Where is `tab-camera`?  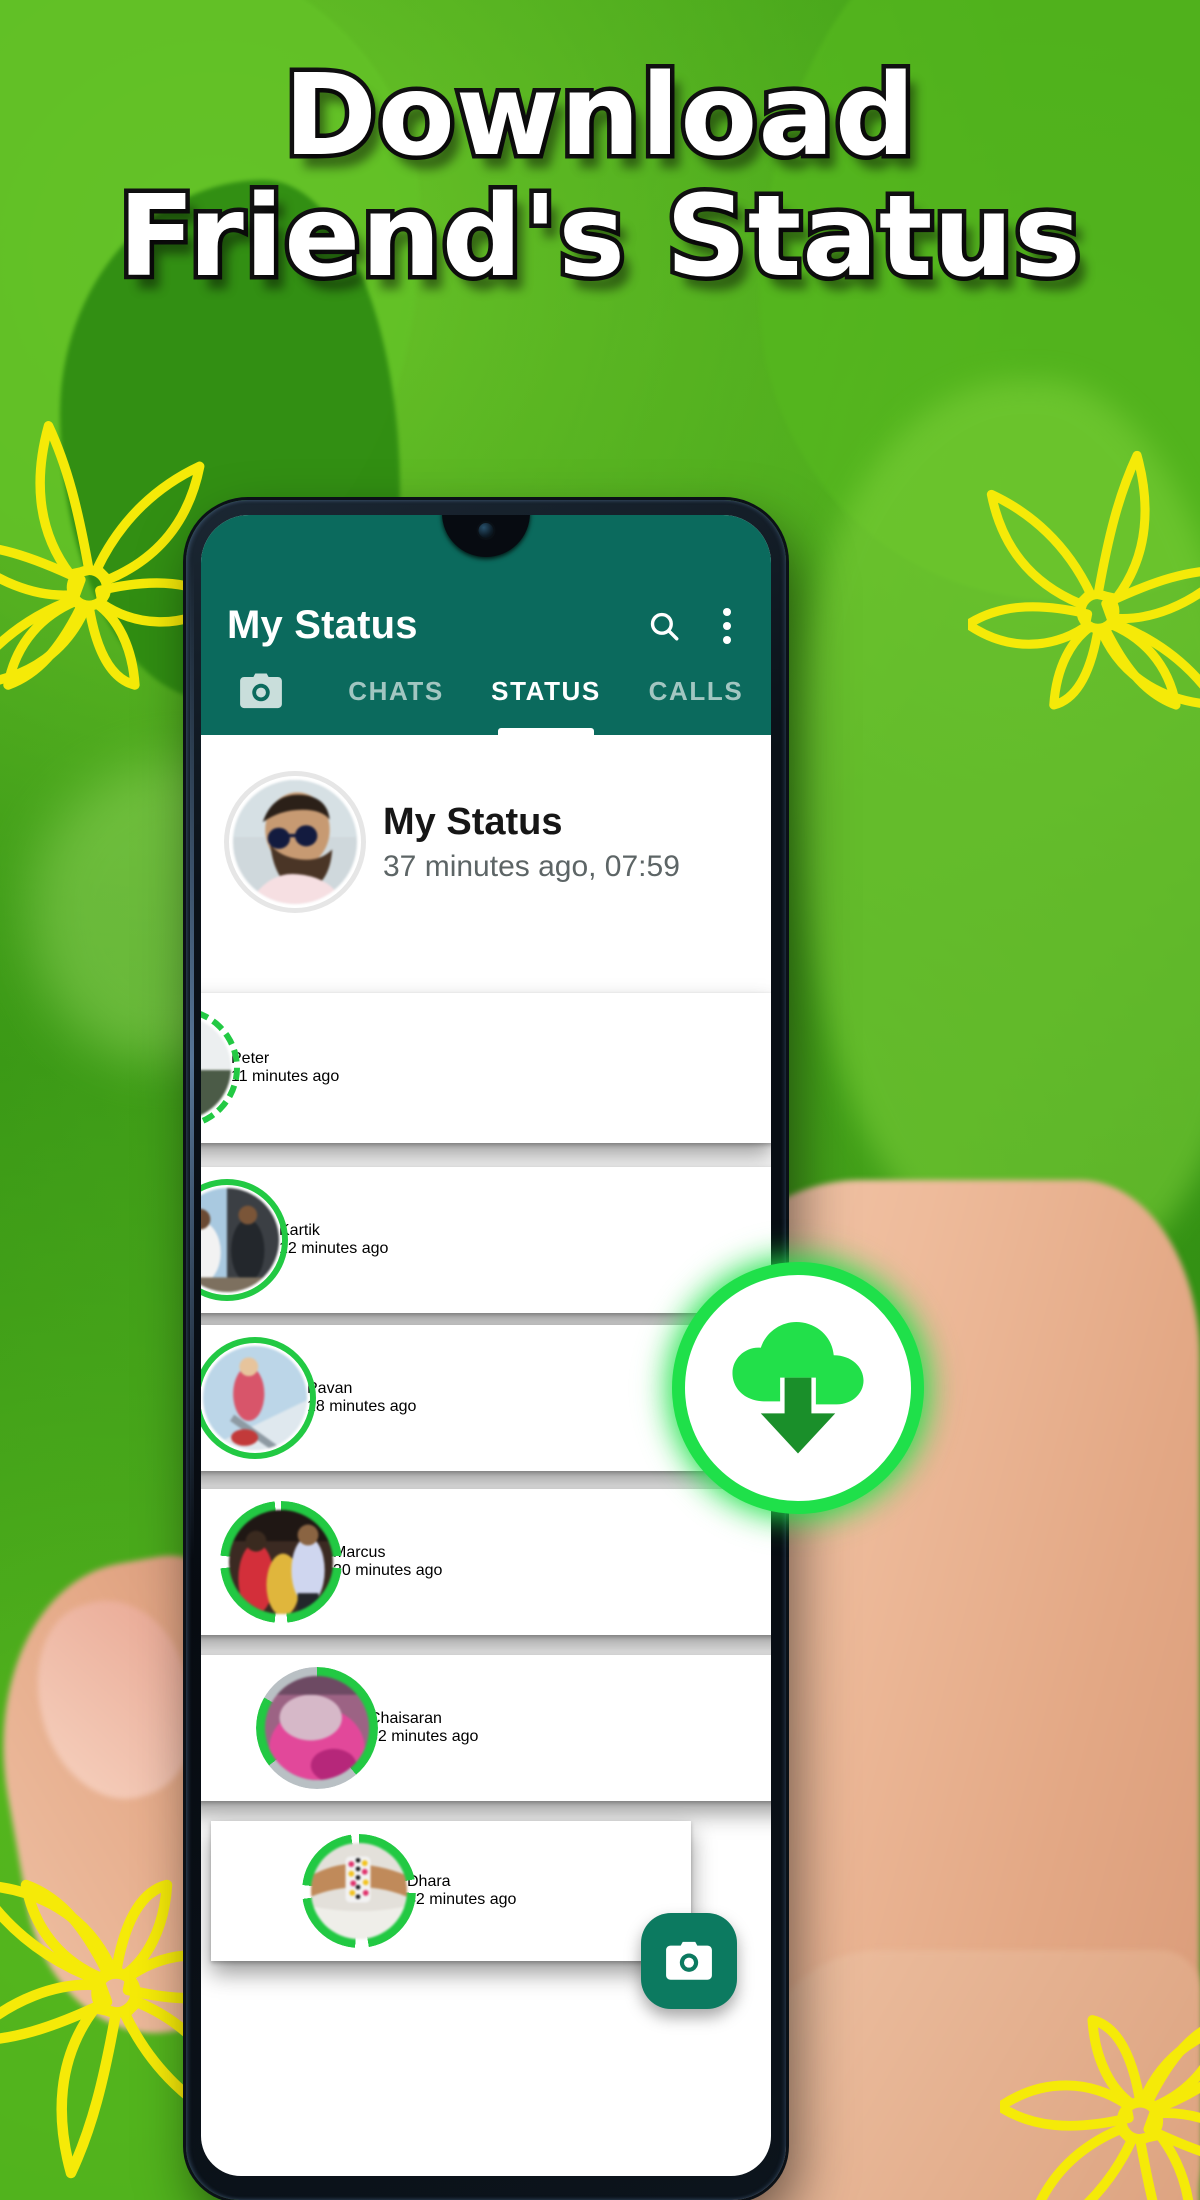
tab-camera is located at coordinates (261, 696).